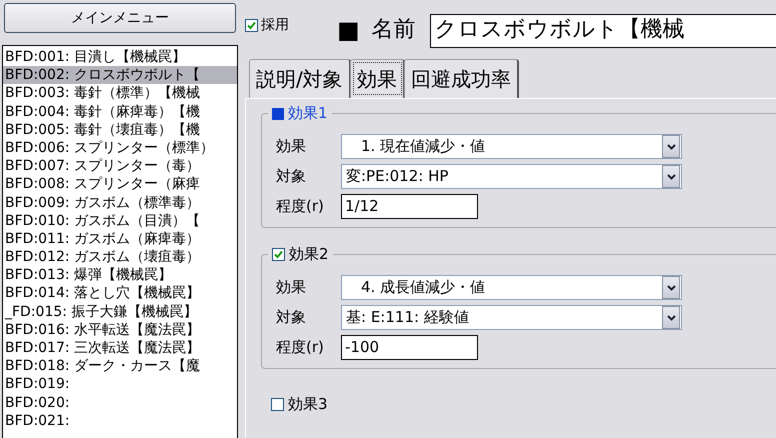 Image resolution: width=776 pixels, height=438 pixels. What do you see at coordinates (300, 78) in the screenshot?
I see `tab: 説明/対象` at bounding box center [300, 78].